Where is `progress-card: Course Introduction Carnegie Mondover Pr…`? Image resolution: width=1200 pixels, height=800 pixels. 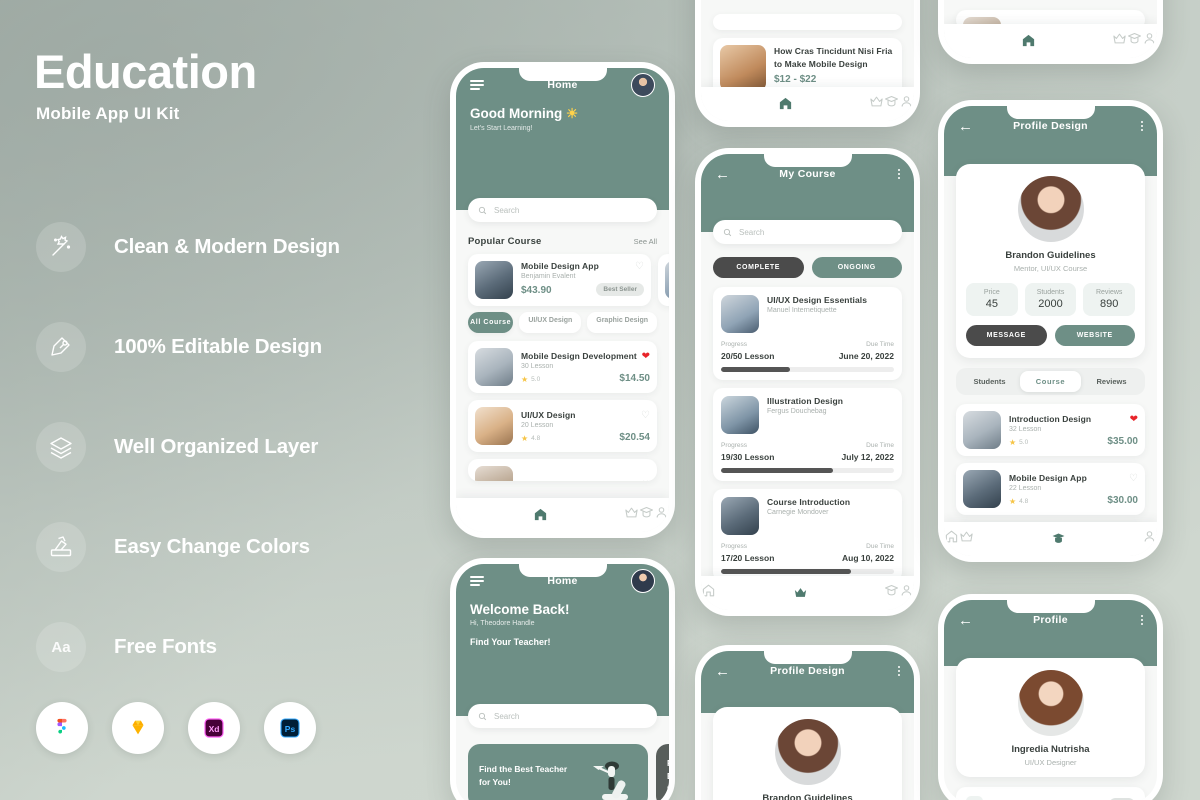
progress-card: Course Introduction Carnegie Mondover Pr… is located at coordinates (807, 535).